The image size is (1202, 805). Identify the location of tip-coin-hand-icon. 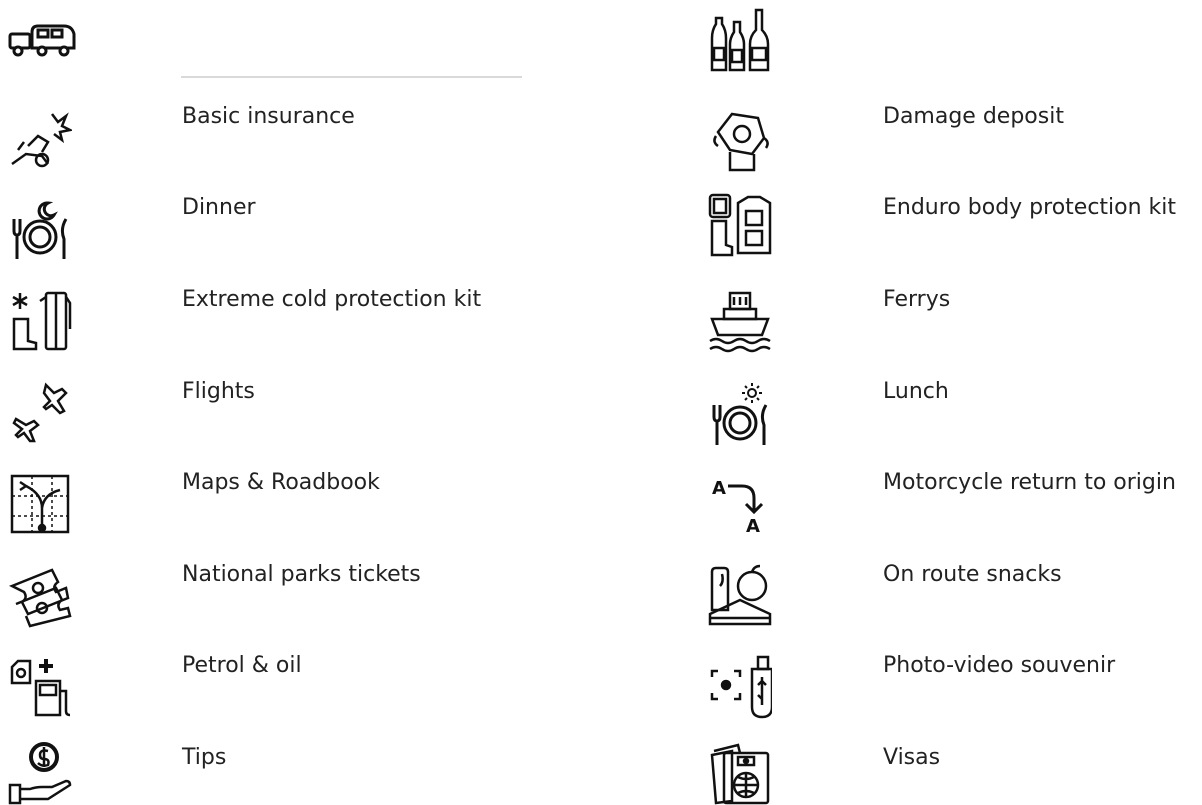
(40, 773).